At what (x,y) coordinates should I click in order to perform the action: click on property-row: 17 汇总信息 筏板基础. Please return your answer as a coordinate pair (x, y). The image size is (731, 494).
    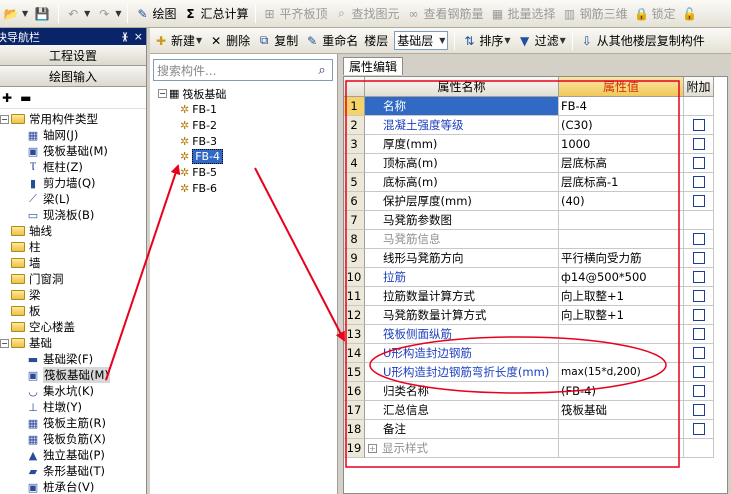
    Looking at the image, I should click on (536, 410).